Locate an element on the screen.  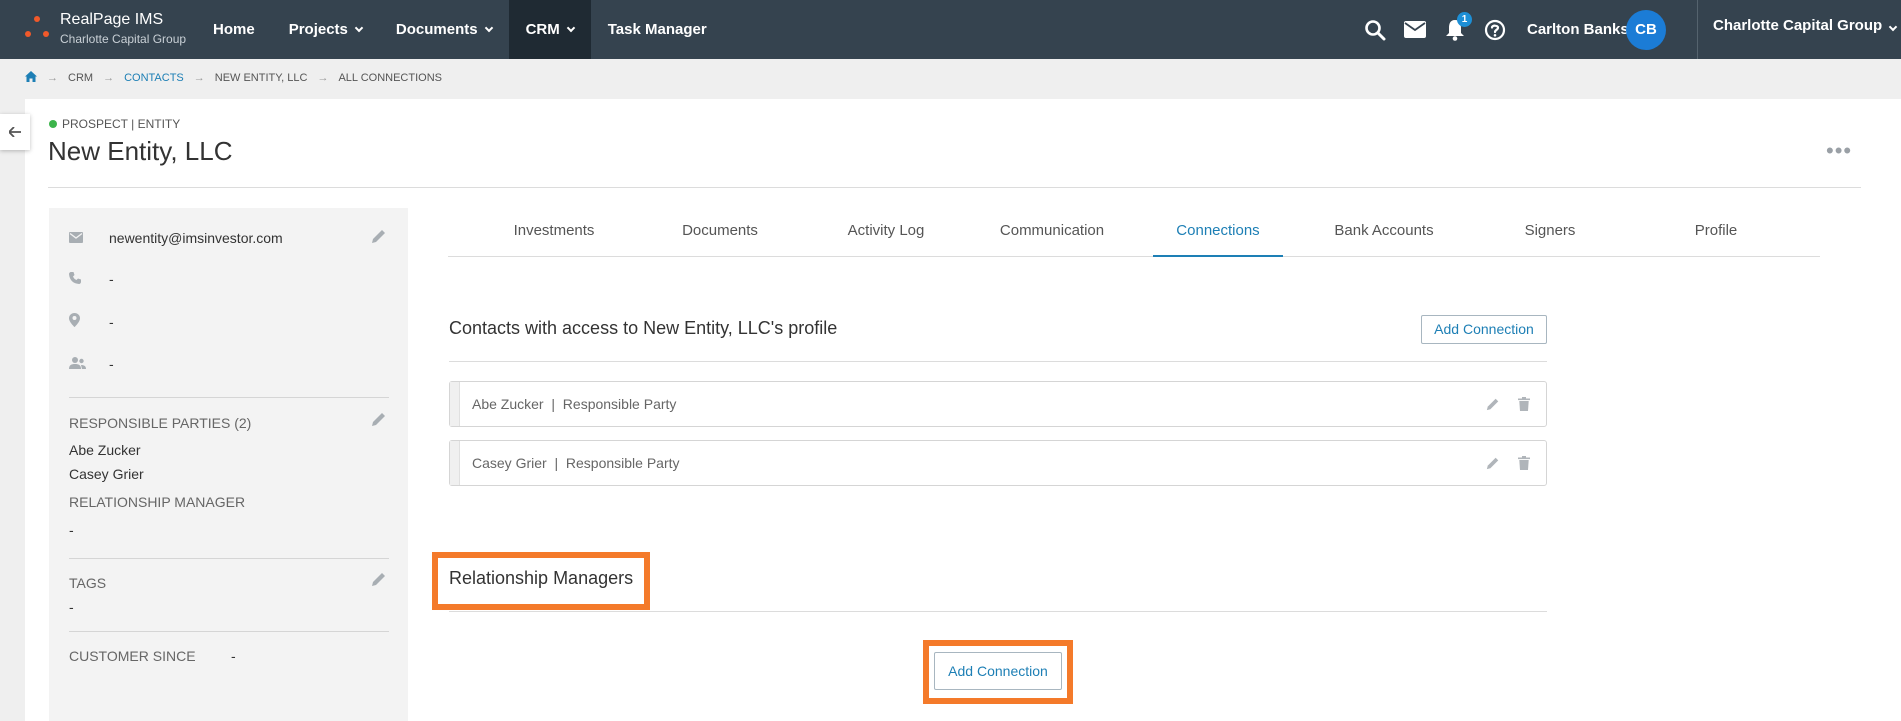
brand: RealPage IMS Charlotte Capital Group is located at coordinates (104, 28).